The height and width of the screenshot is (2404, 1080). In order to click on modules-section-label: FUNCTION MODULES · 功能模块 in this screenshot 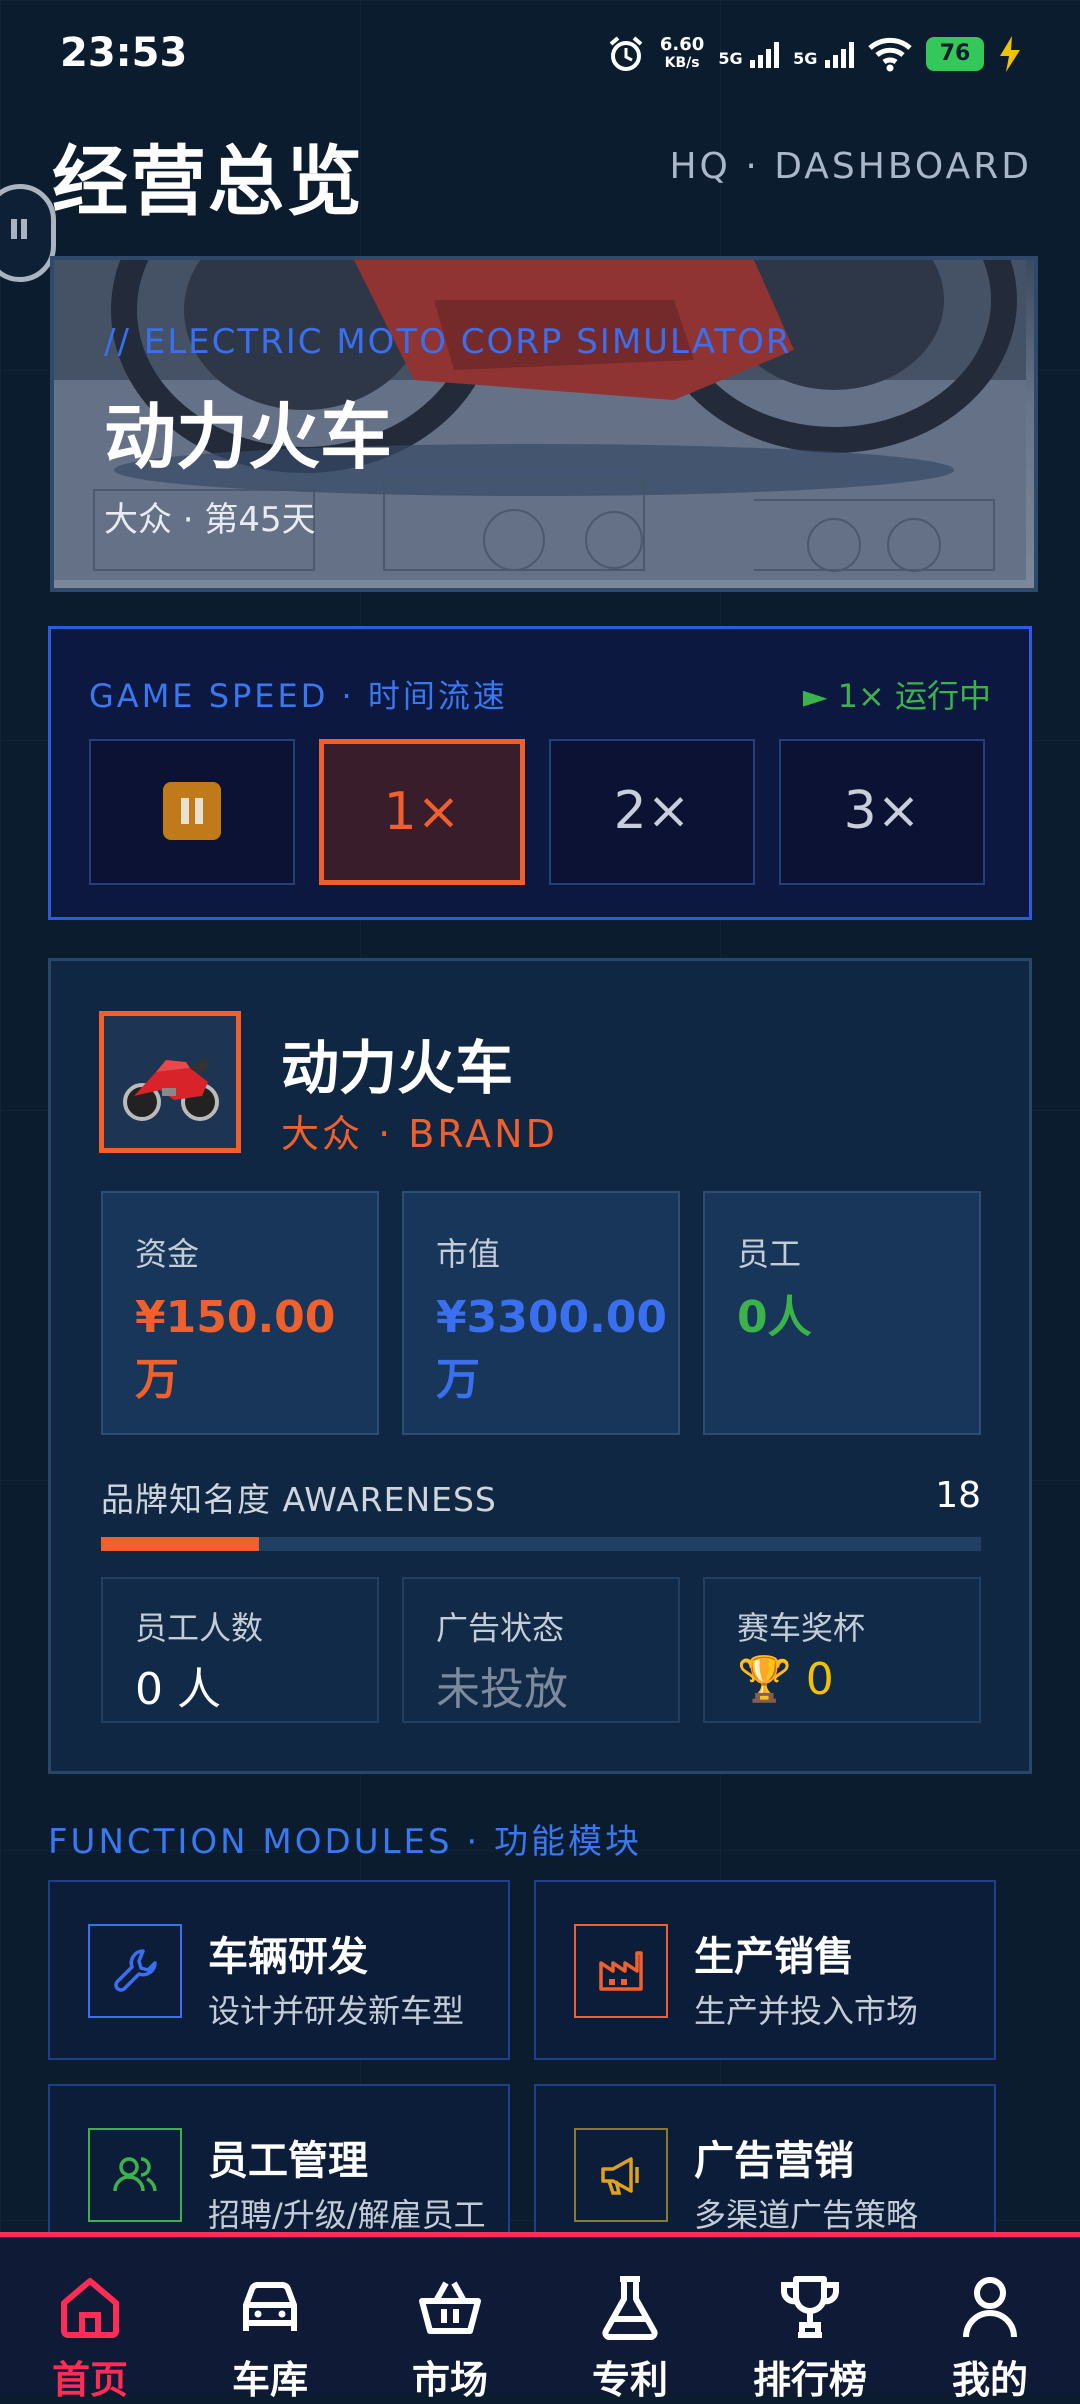, I will do `click(345, 1842)`.